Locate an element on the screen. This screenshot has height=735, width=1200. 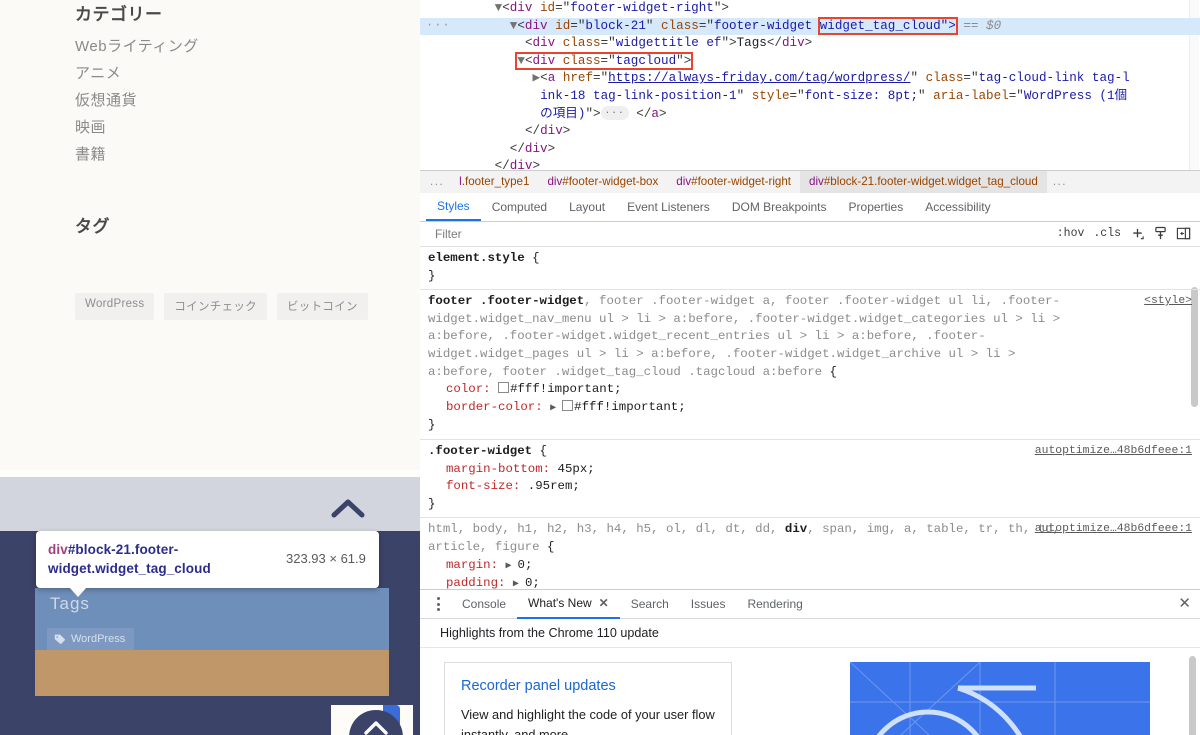
dom-node-line: ▼<div class="tagcloud"> is located at coordinates (810, 61).